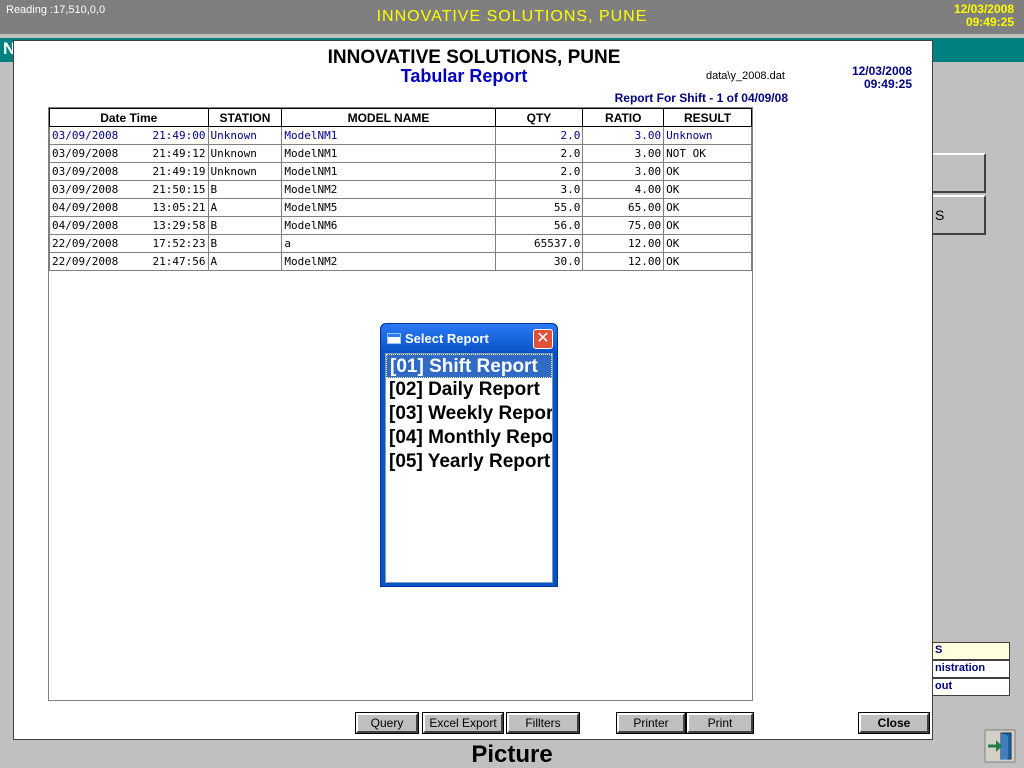 This screenshot has width=1024, height=768. Describe the element at coordinates (623, 117) in the screenshot. I see `column-header-ratio: RATIO` at that location.